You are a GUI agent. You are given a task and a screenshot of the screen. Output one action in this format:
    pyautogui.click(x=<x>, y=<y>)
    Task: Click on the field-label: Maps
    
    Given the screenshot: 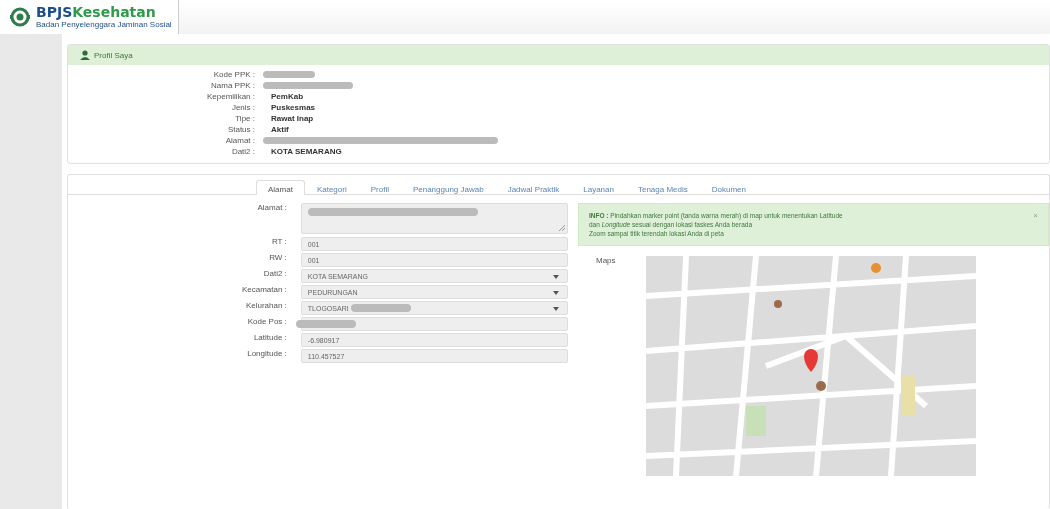 What is the action you would take?
    pyautogui.click(x=606, y=261)
    